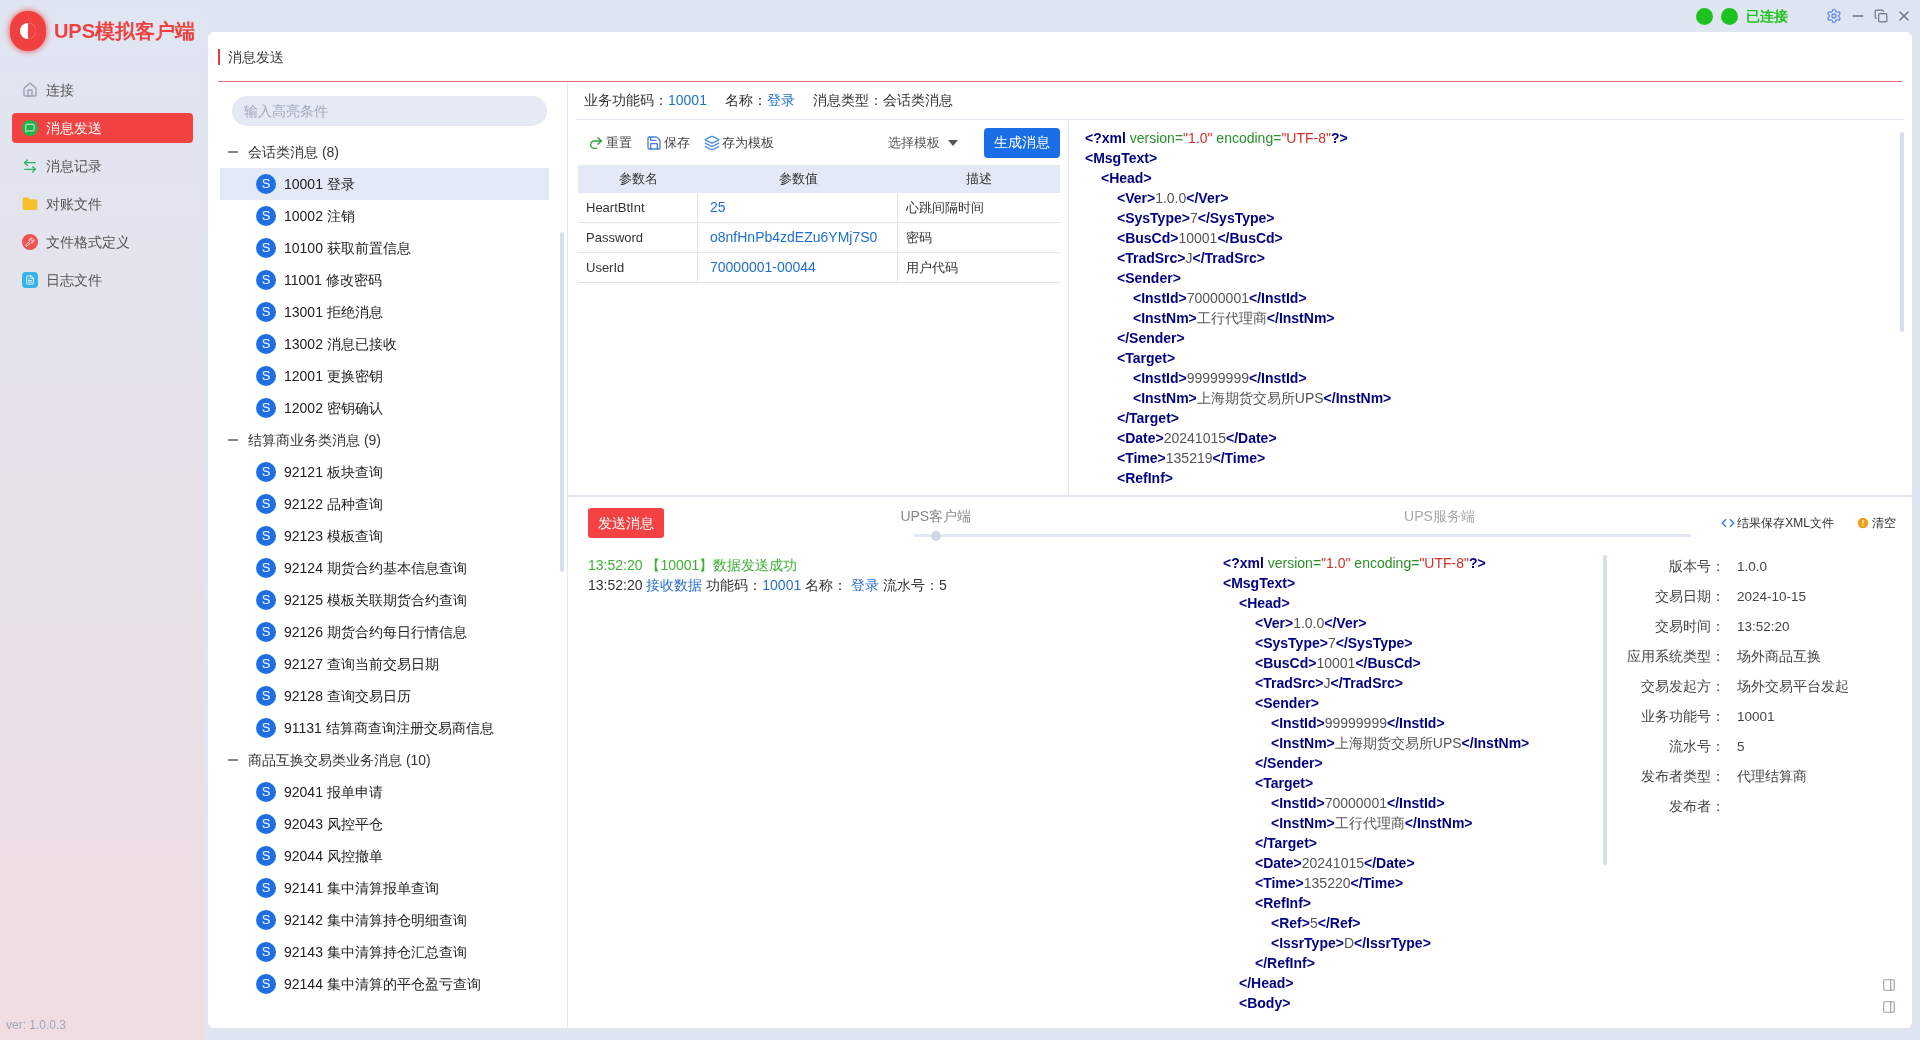 The height and width of the screenshot is (1040, 1920). What do you see at coordinates (626, 523) in the screenshot?
I see `send-message-button: 发送消息` at bounding box center [626, 523].